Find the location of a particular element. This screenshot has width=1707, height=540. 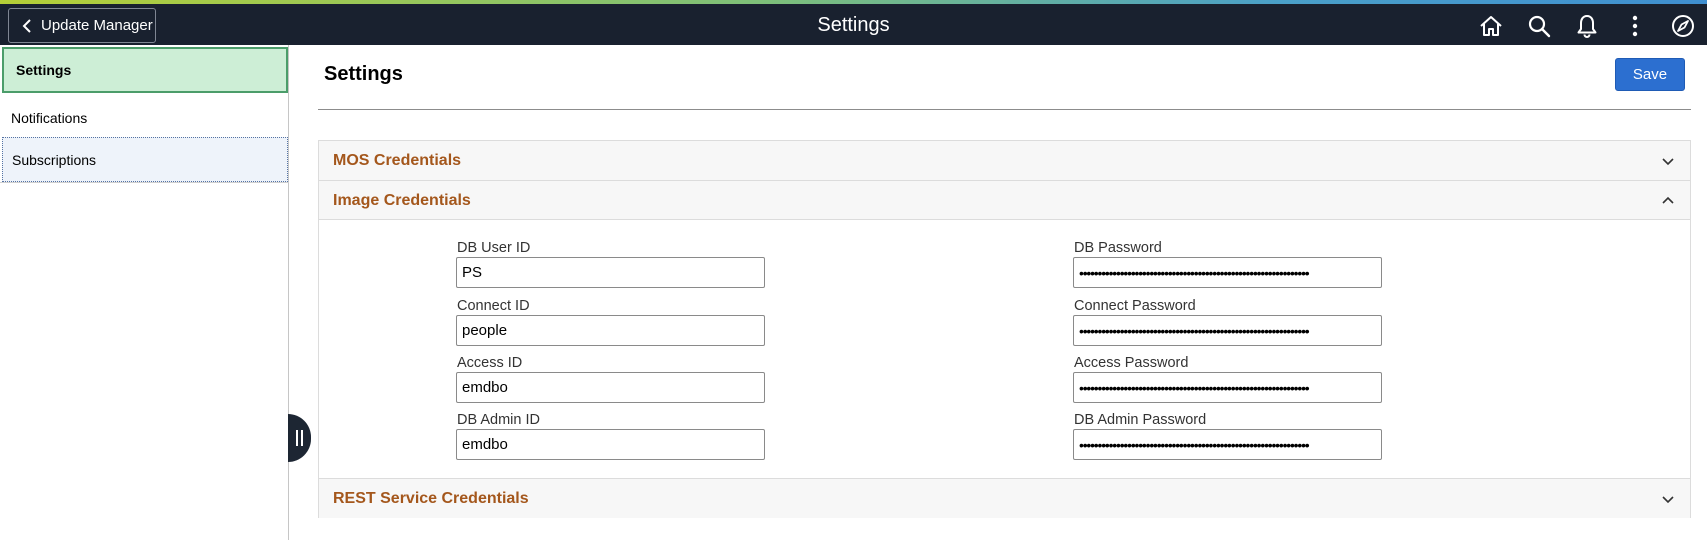

section-header-mos-credentials: MOS Credentials is located at coordinates (1004, 160).